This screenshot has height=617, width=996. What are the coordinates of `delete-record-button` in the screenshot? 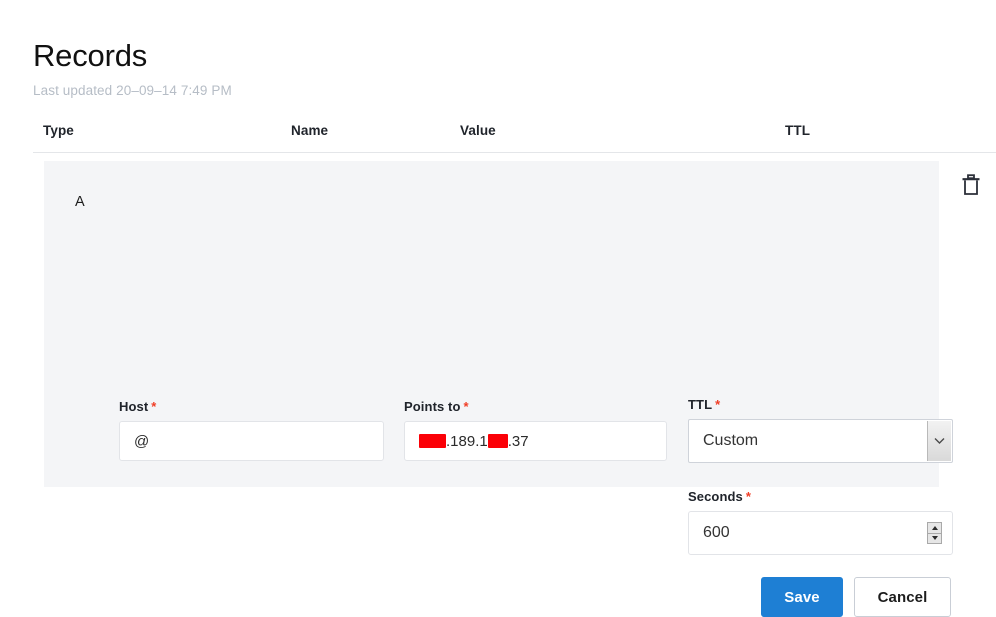 It's located at (971, 186).